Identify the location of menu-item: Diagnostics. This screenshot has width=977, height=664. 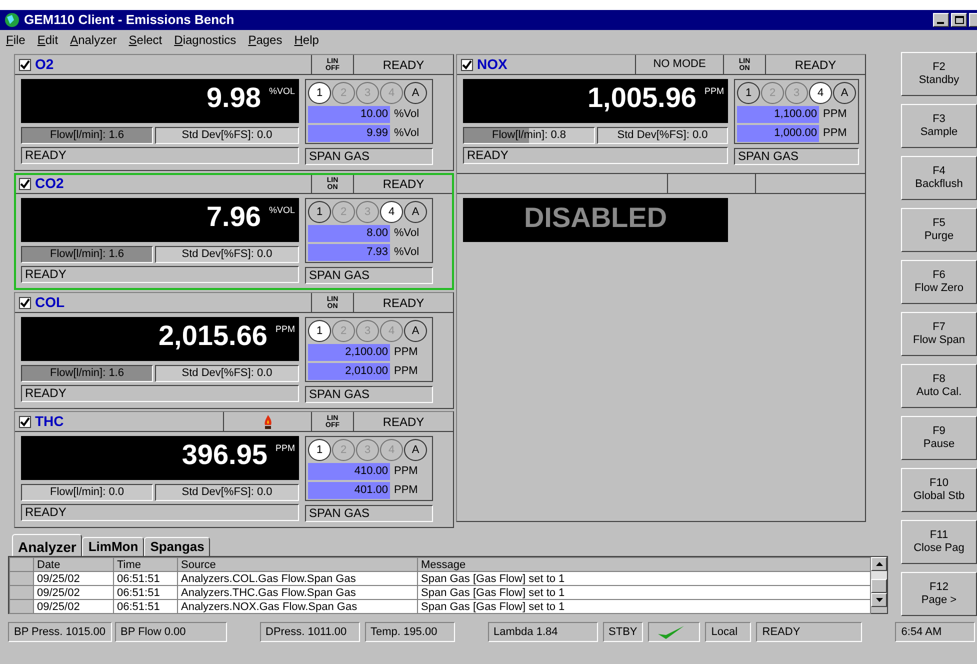
(205, 40).